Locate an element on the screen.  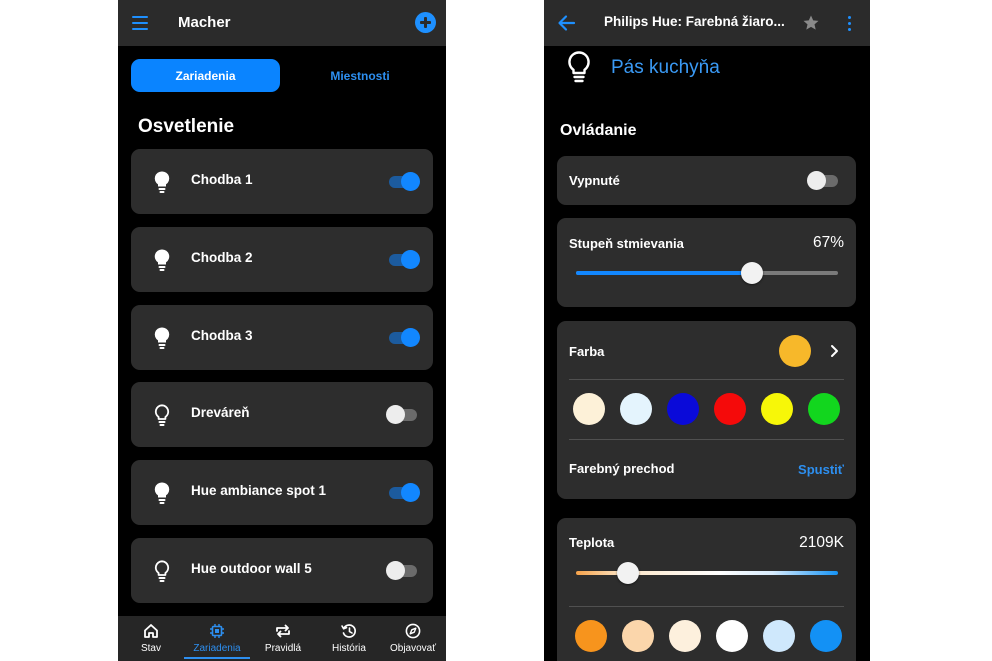
dimming-slider is located at coordinates (707, 273).